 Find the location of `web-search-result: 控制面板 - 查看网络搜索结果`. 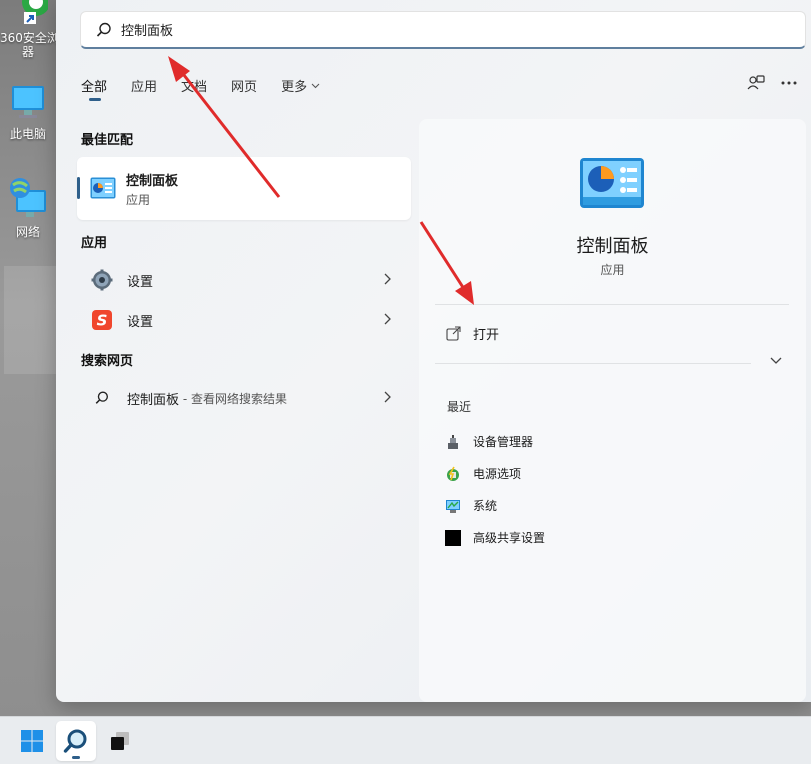

web-search-result: 控制面板 - 查看网络搜索结果 is located at coordinates (244, 398).